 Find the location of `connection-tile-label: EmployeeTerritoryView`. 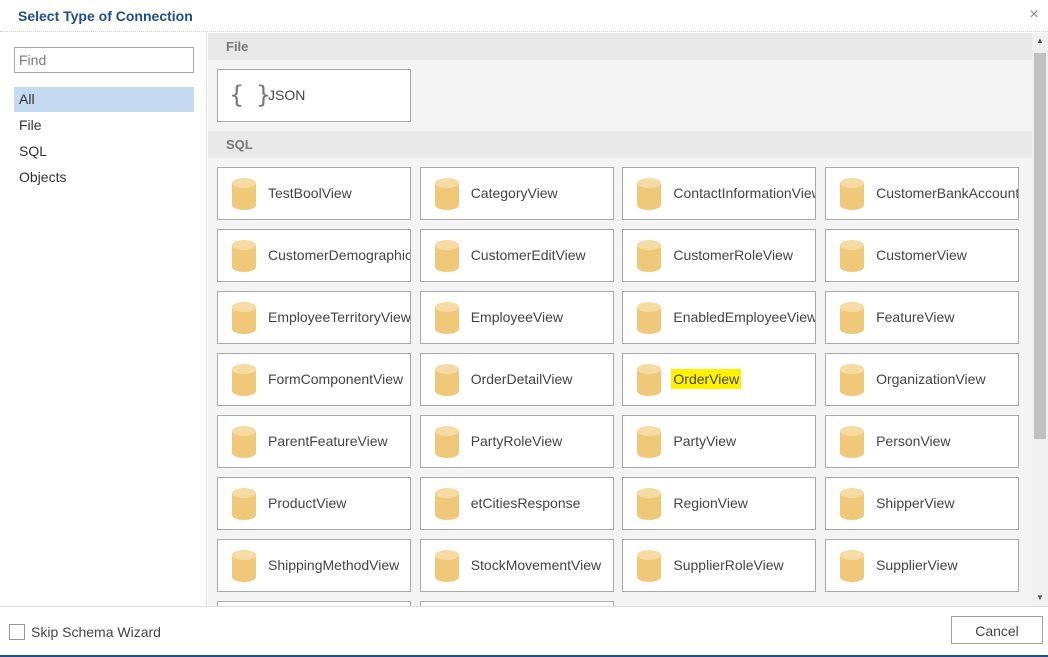

connection-tile-label: EmployeeTerritoryView is located at coordinates (339, 317).